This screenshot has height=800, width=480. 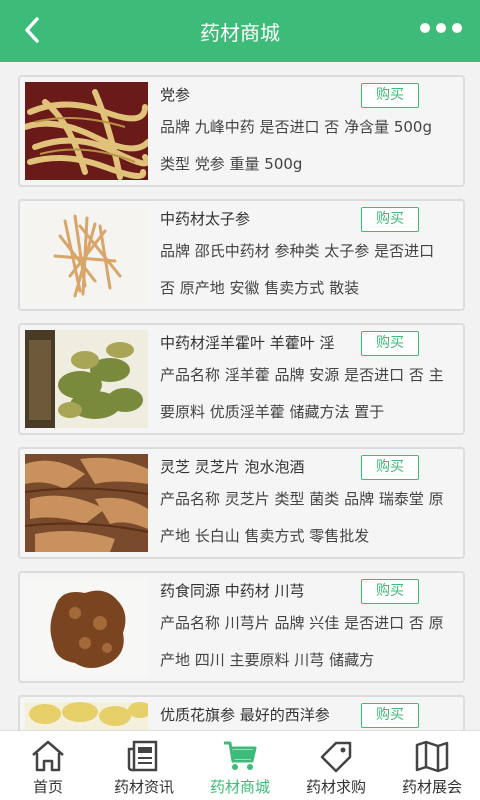 What do you see at coordinates (86, 503) in the screenshot?
I see `product-image-lingzhi` at bounding box center [86, 503].